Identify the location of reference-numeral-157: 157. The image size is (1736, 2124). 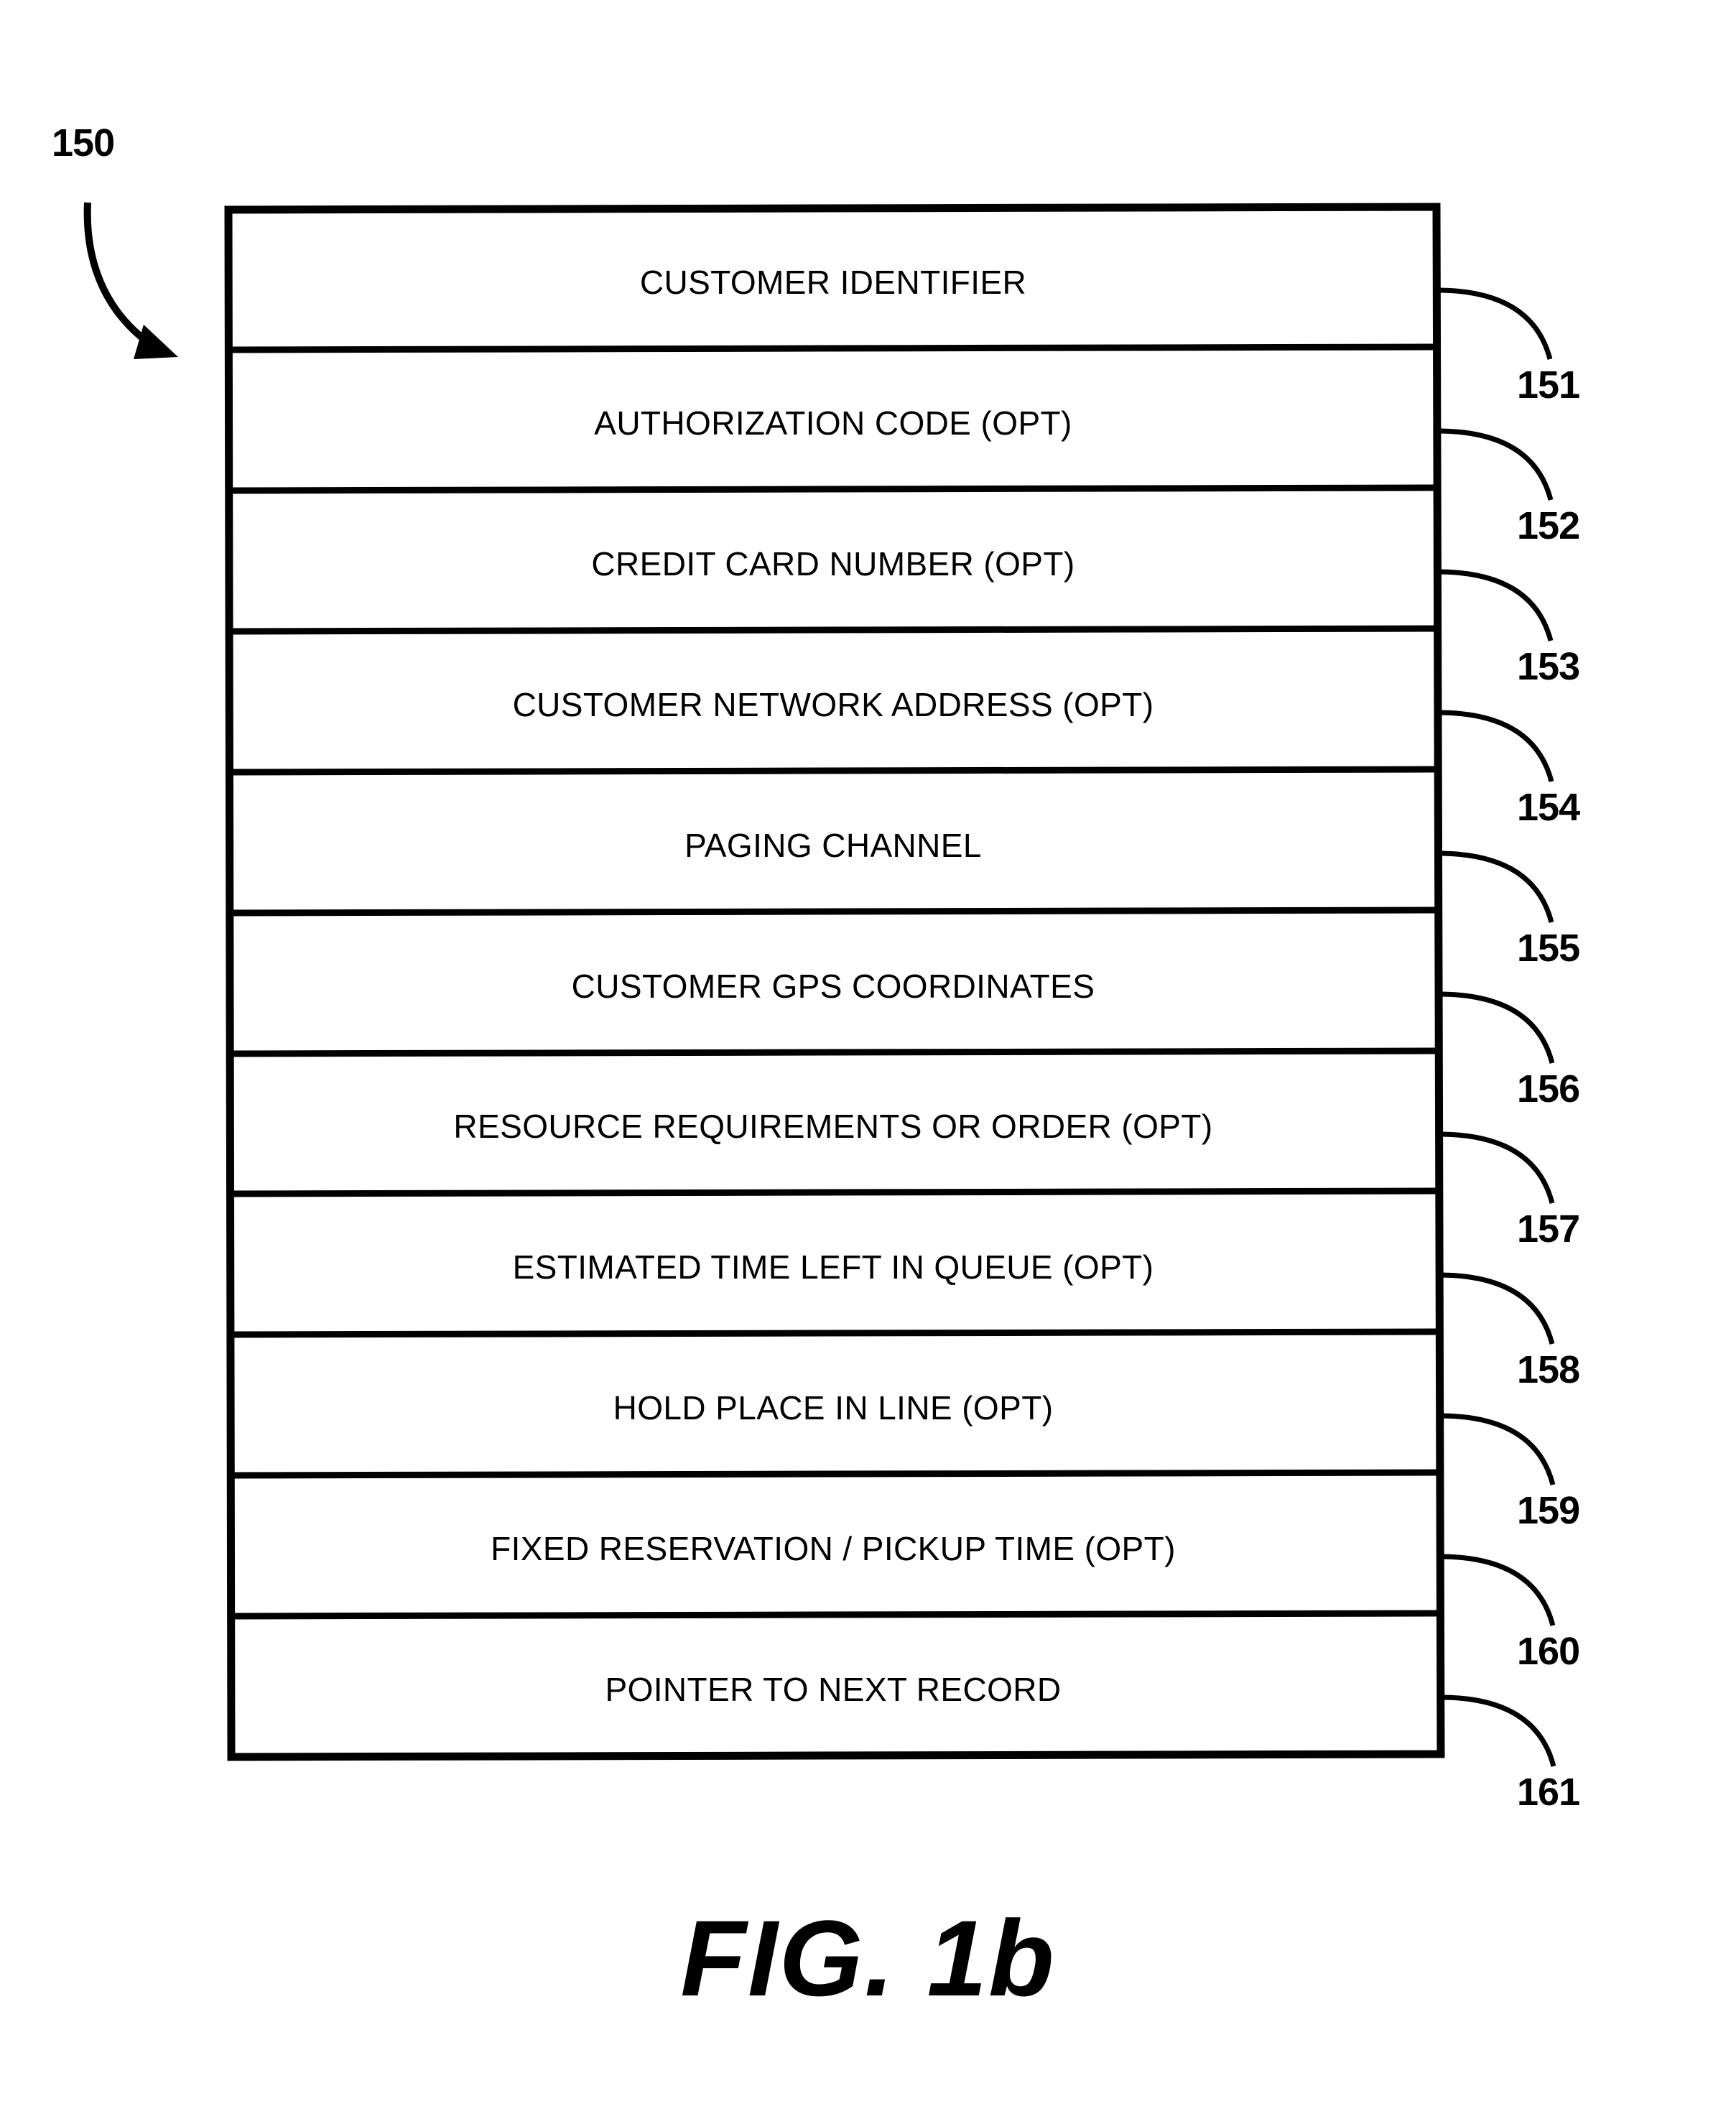
(1548, 1229).